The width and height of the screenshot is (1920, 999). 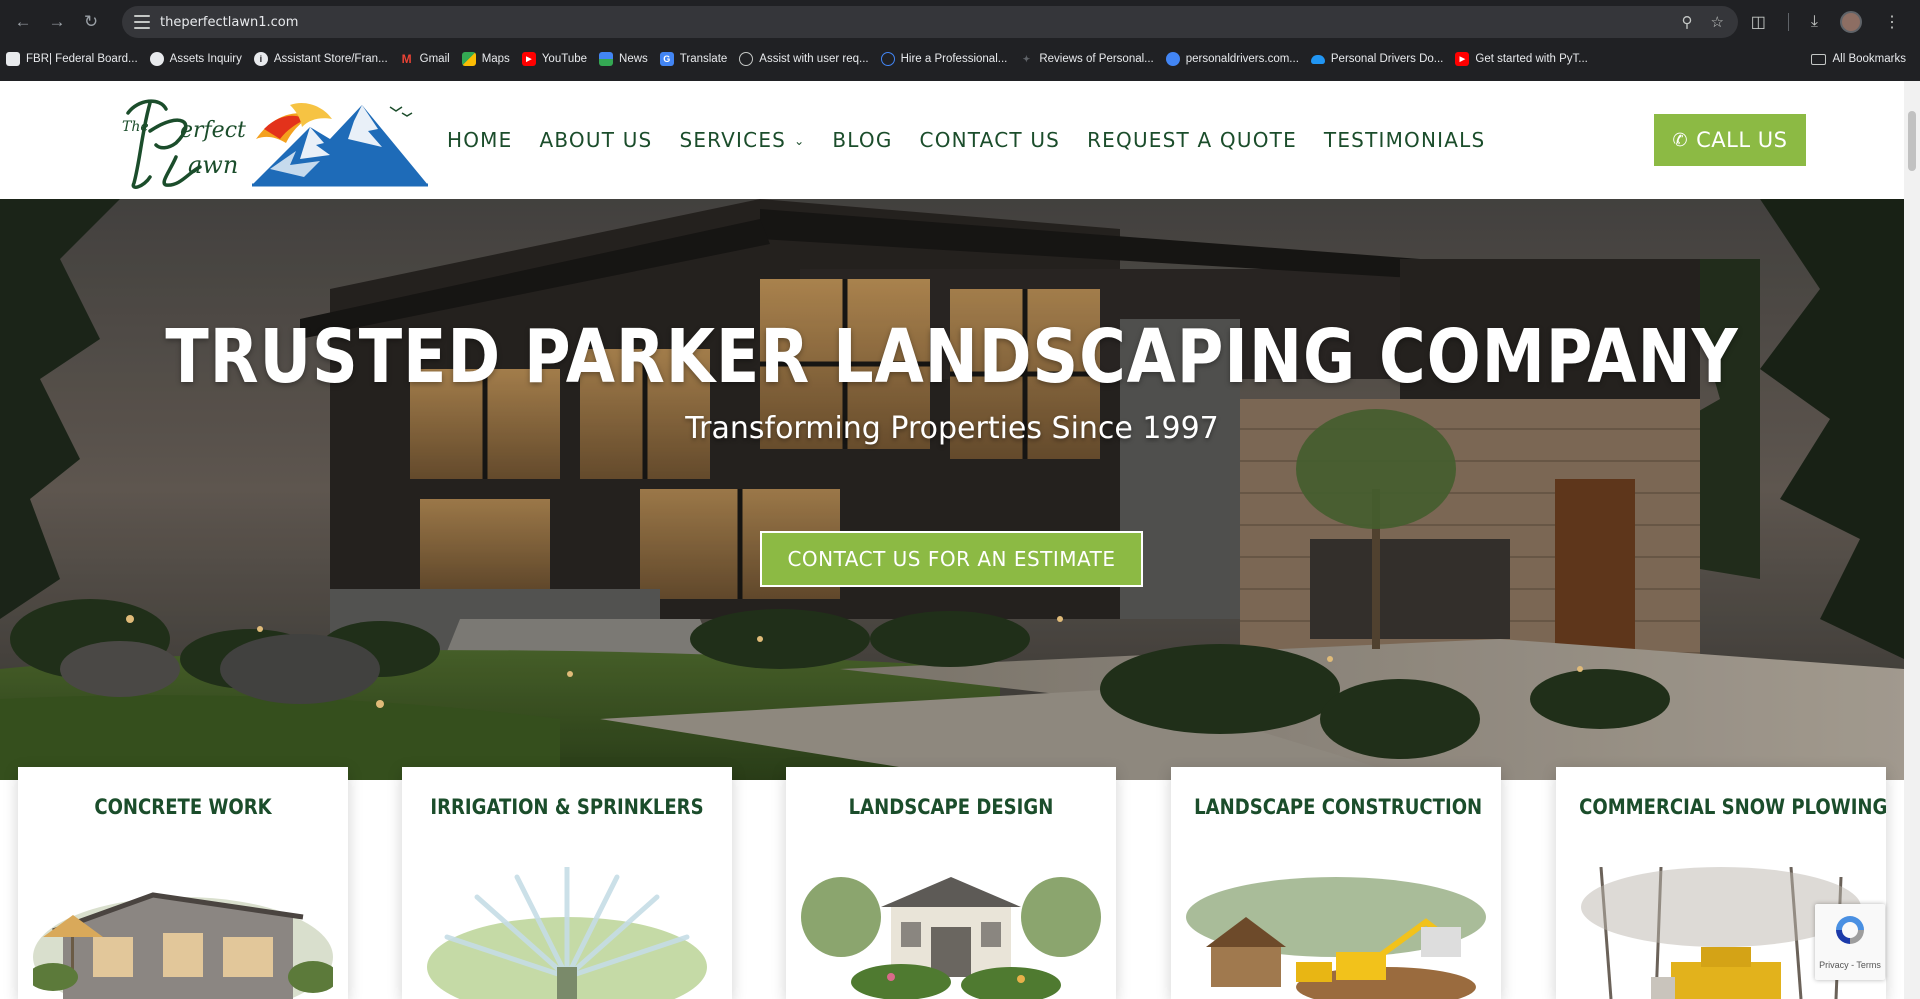 What do you see at coordinates (468, 59) in the screenshot?
I see `maps-icon` at bounding box center [468, 59].